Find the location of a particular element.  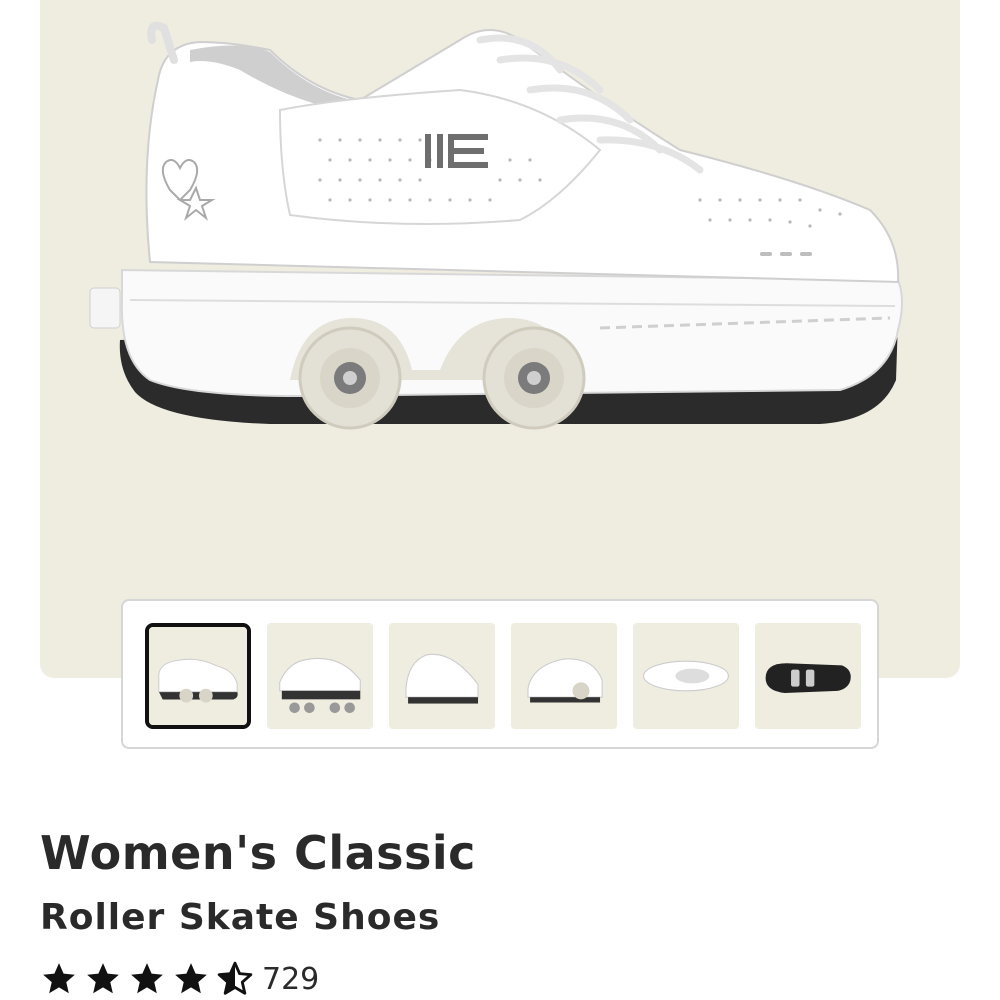

thumbnail-bottom-view is located at coordinates (808, 676).